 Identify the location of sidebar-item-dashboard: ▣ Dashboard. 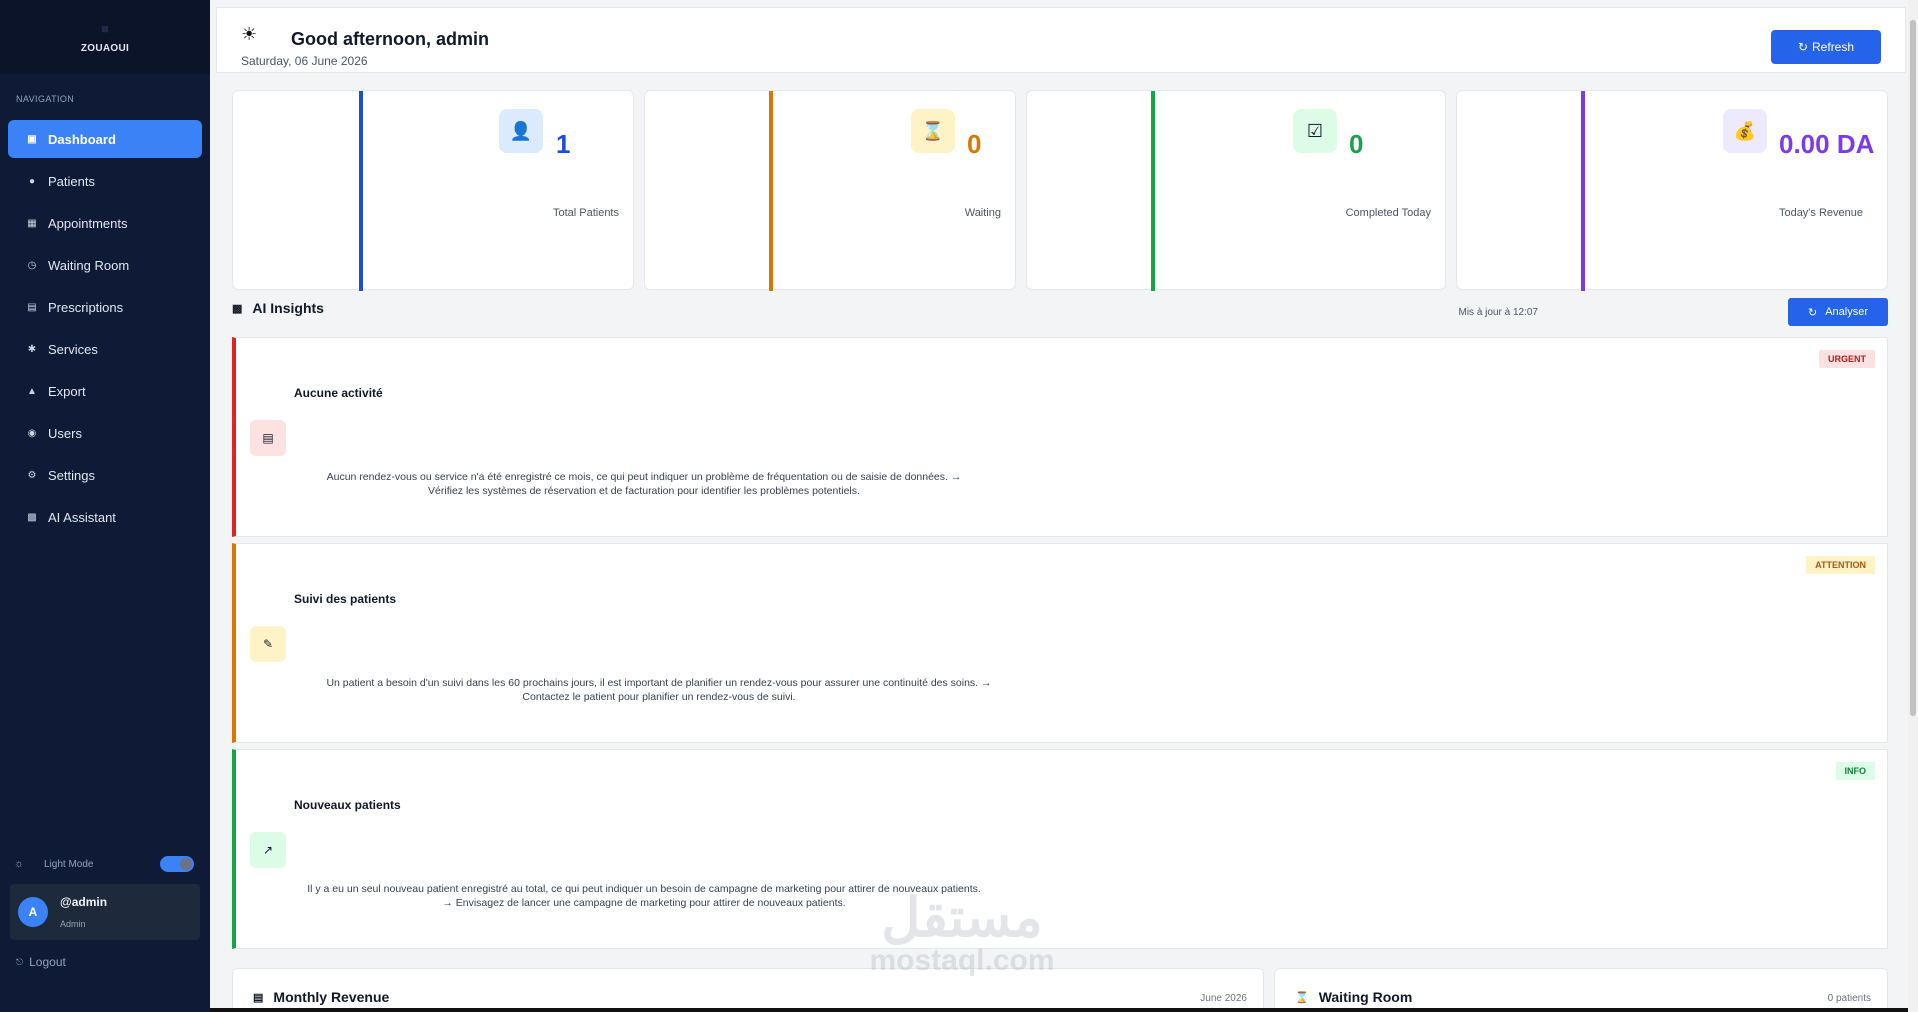
(105, 139).